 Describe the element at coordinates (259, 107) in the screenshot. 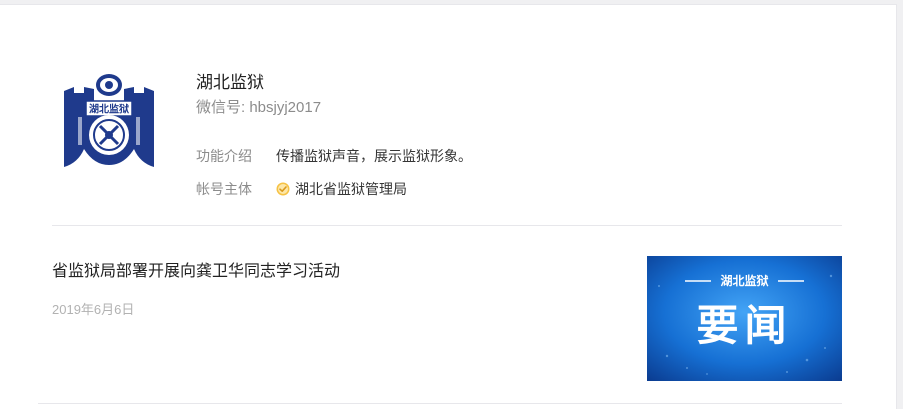

I see `wechat-id: 微信号: hbsjyj2017` at that location.